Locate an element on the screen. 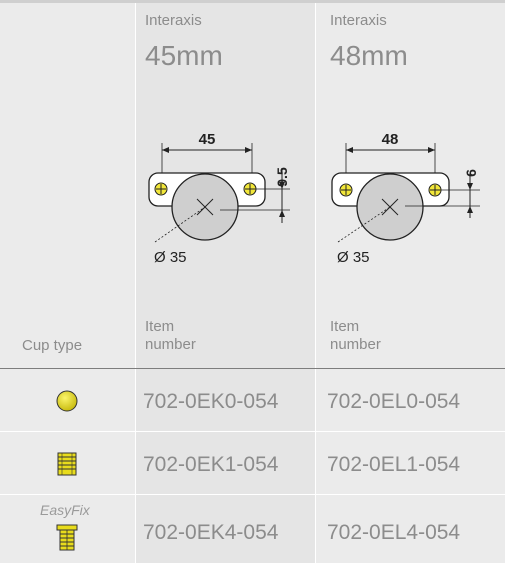  interaxis-label-48: Interaxis is located at coordinates (358, 20).